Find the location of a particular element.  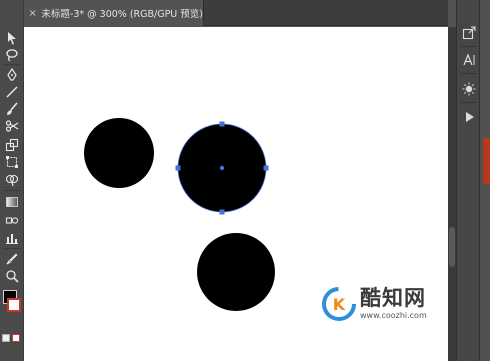

panel-thumbnail is located at coordinates (486, 161).